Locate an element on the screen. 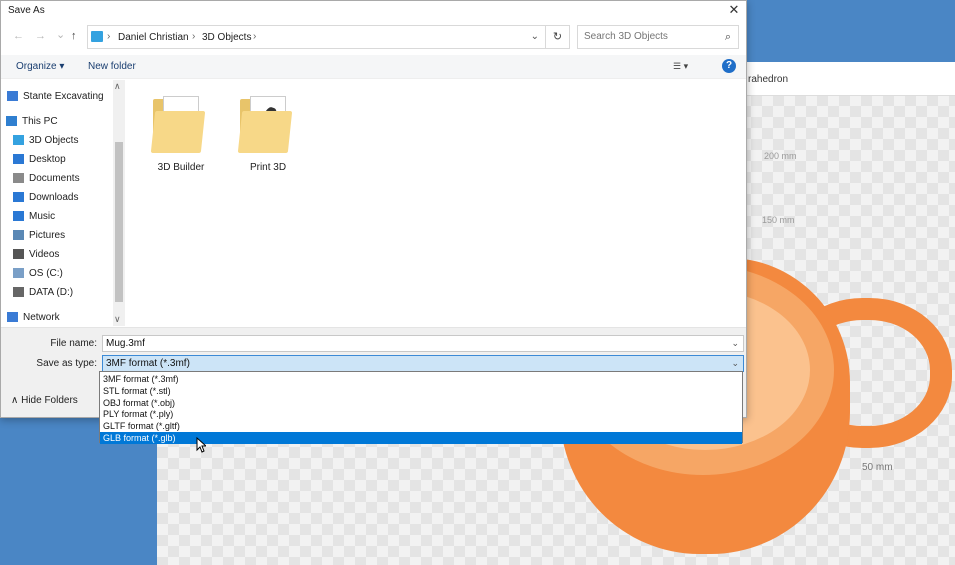 This screenshot has height=565, width=955. type-option: OBJ format (*.obj) is located at coordinates (421, 403).